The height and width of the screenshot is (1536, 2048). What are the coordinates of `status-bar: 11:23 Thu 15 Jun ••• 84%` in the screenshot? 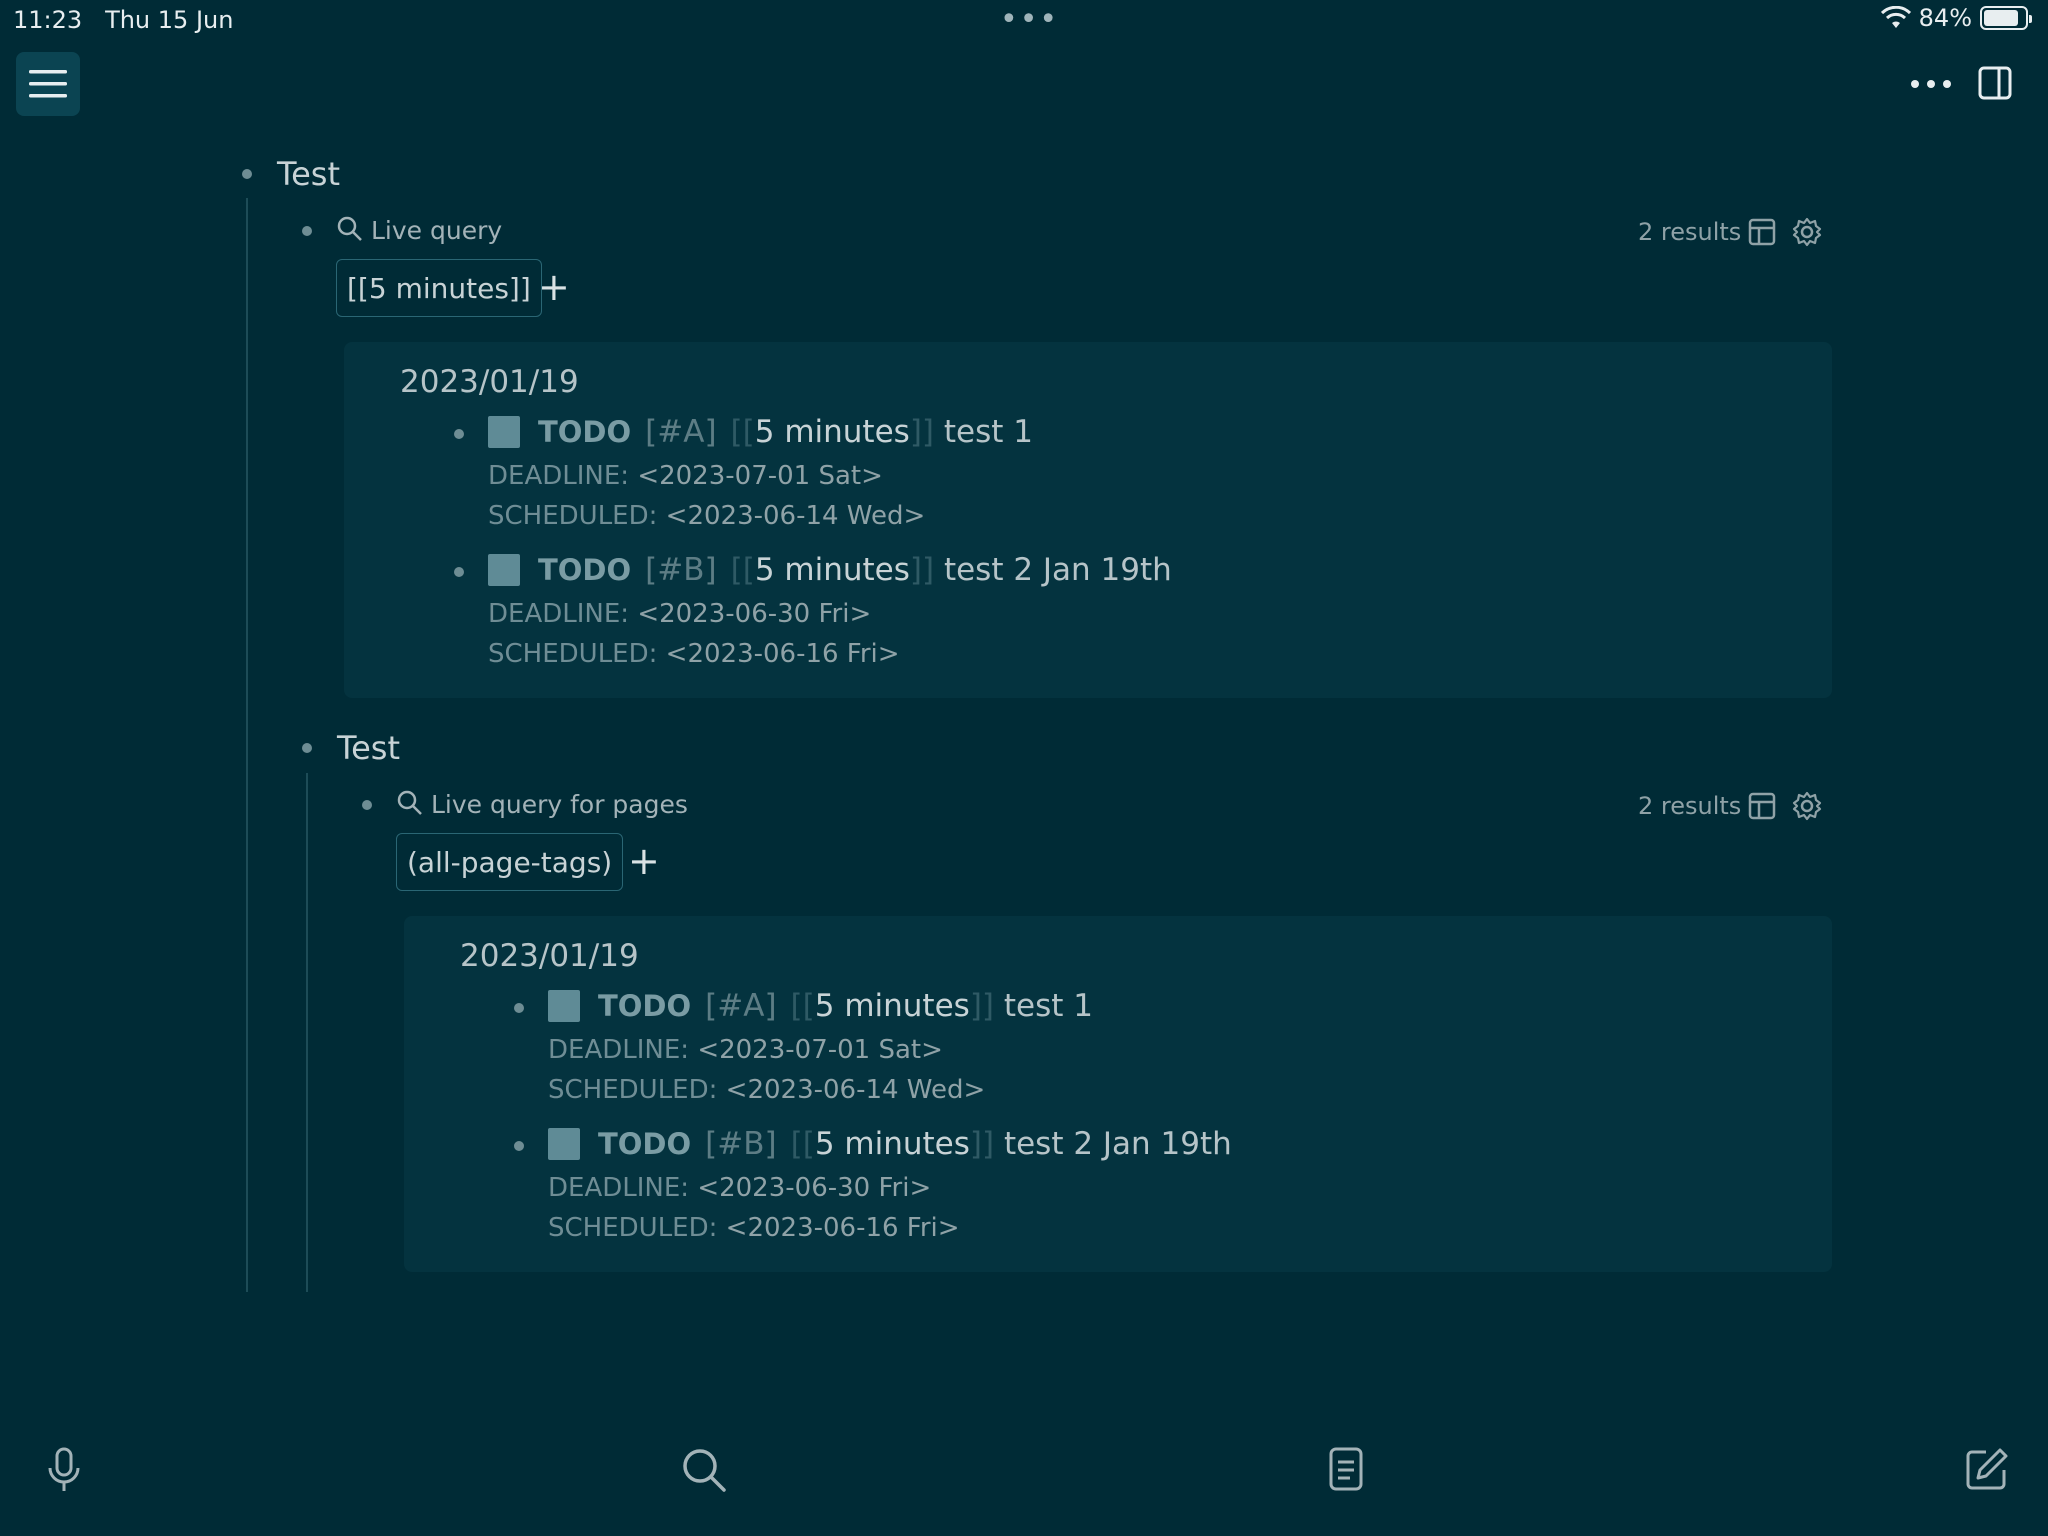 It's located at (1024, 20).